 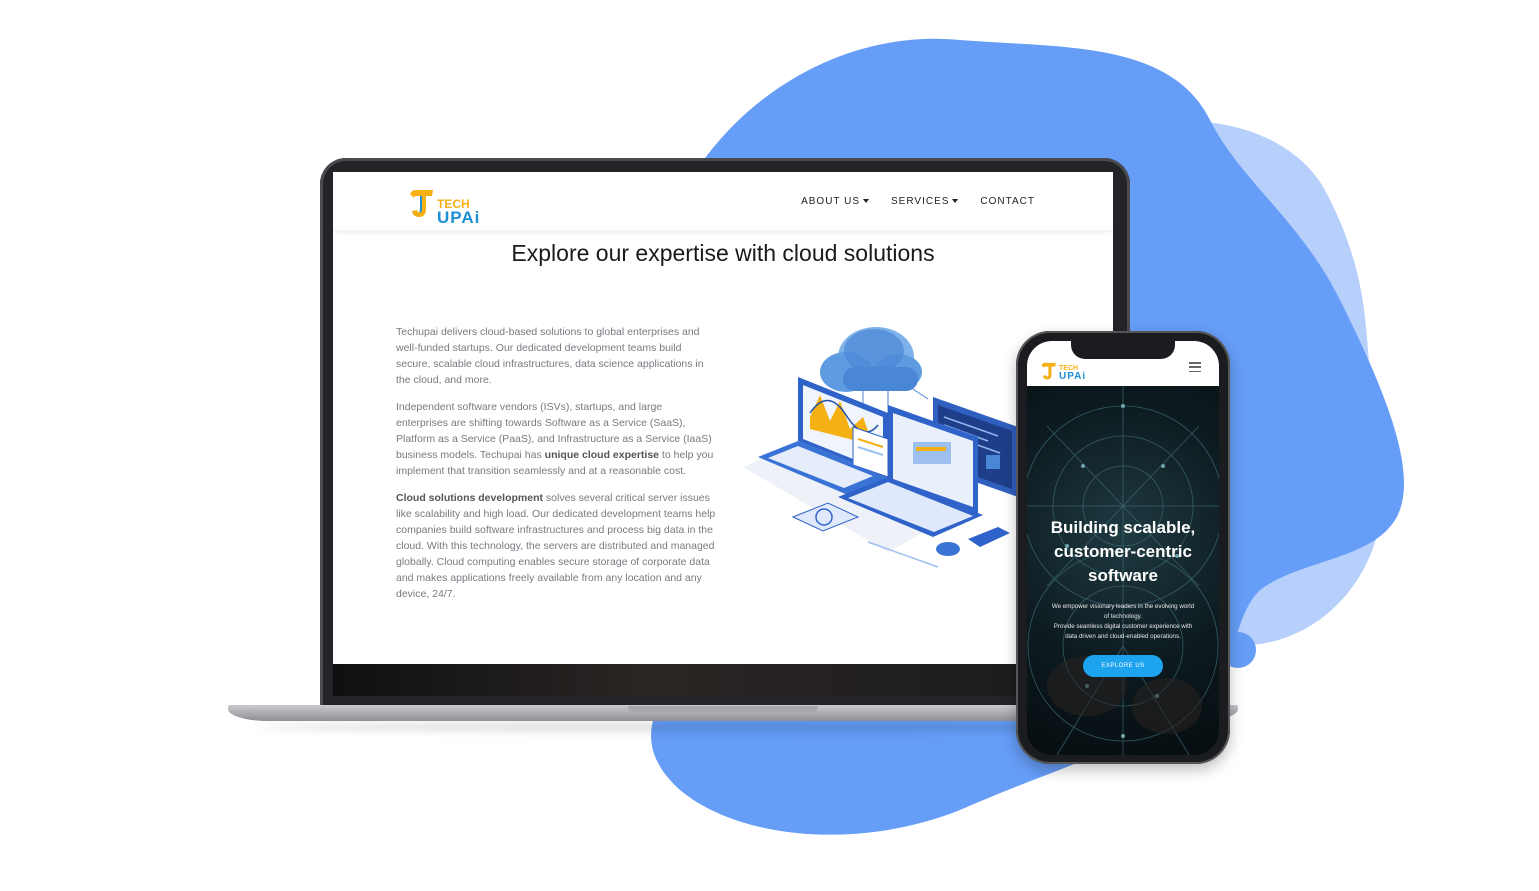 What do you see at coordinates (831, 201) in the screenshot?
I see `nav-about-us-label: ABOUT US` at bounding box center [831, 201].